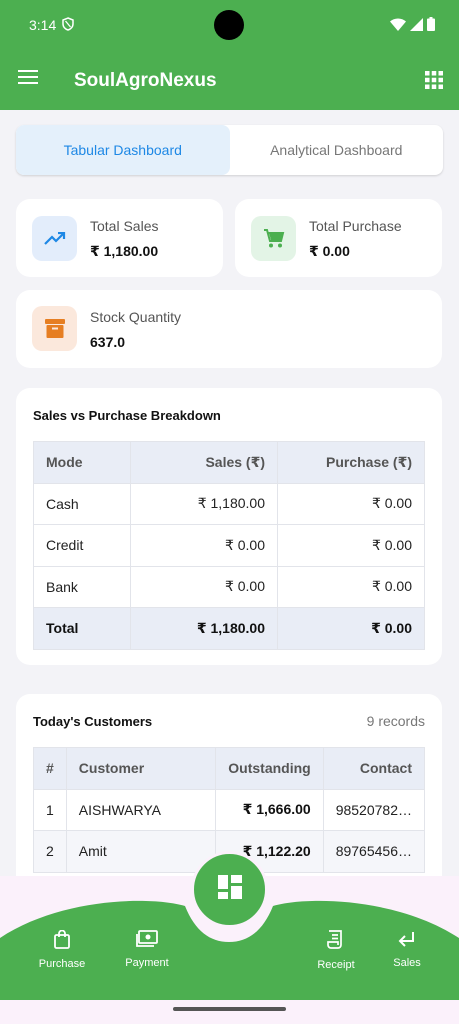 This screenshot has height=1024, width=459. What do you see at coordinates (62, 964) in the screenshot?
I see `nav-purchase-label: Purchase` at bounding box center [62, 964].